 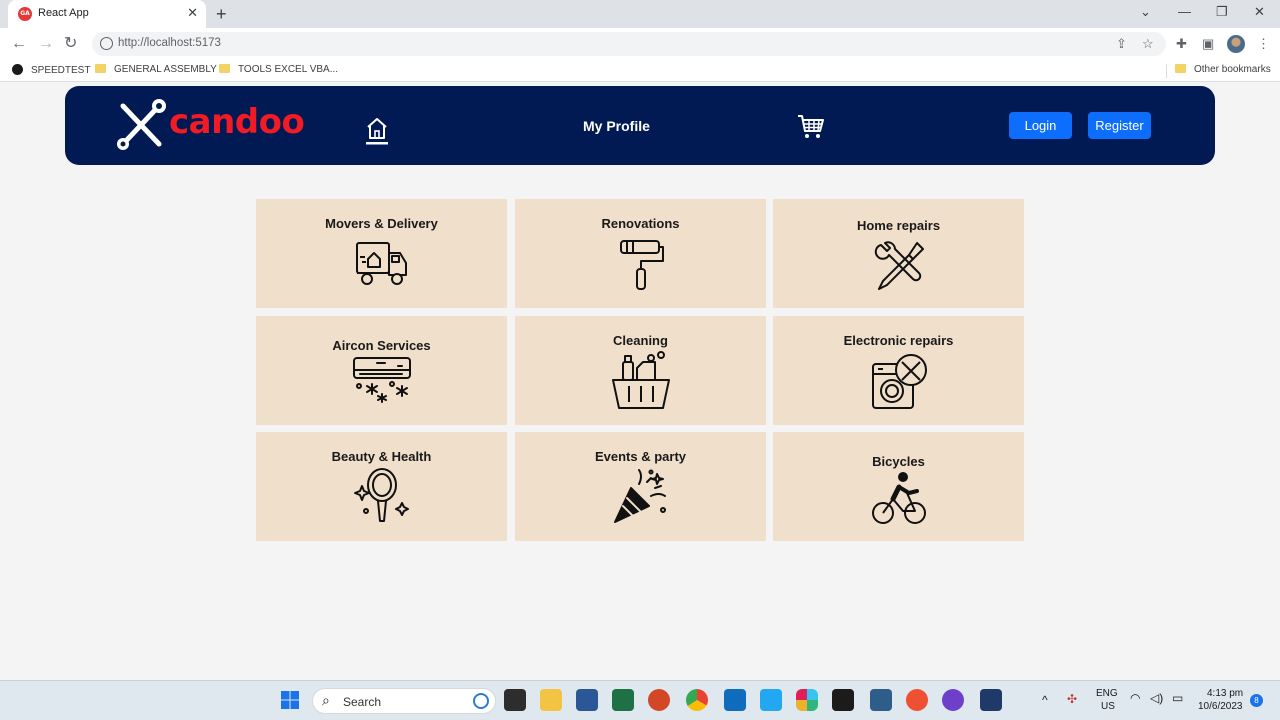 I want to click on notification-badge: 8, so click(x=1256, y=700).